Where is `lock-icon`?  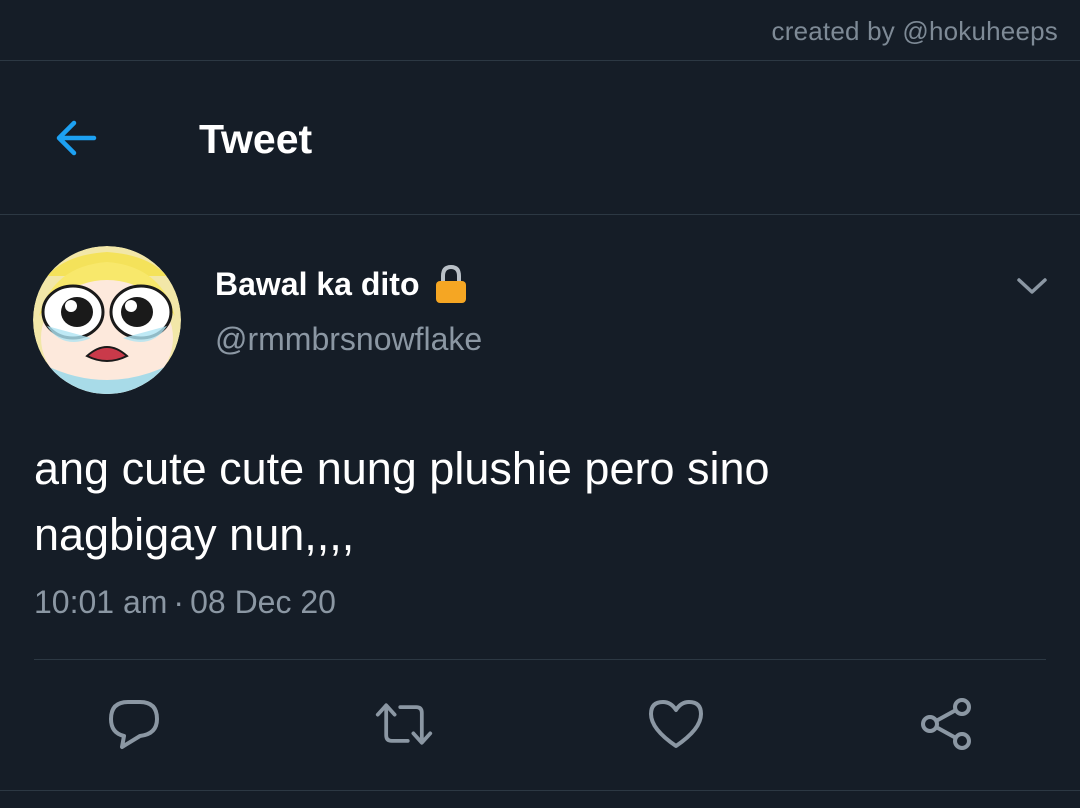 lock-icon is located at coordinates (450, 283).